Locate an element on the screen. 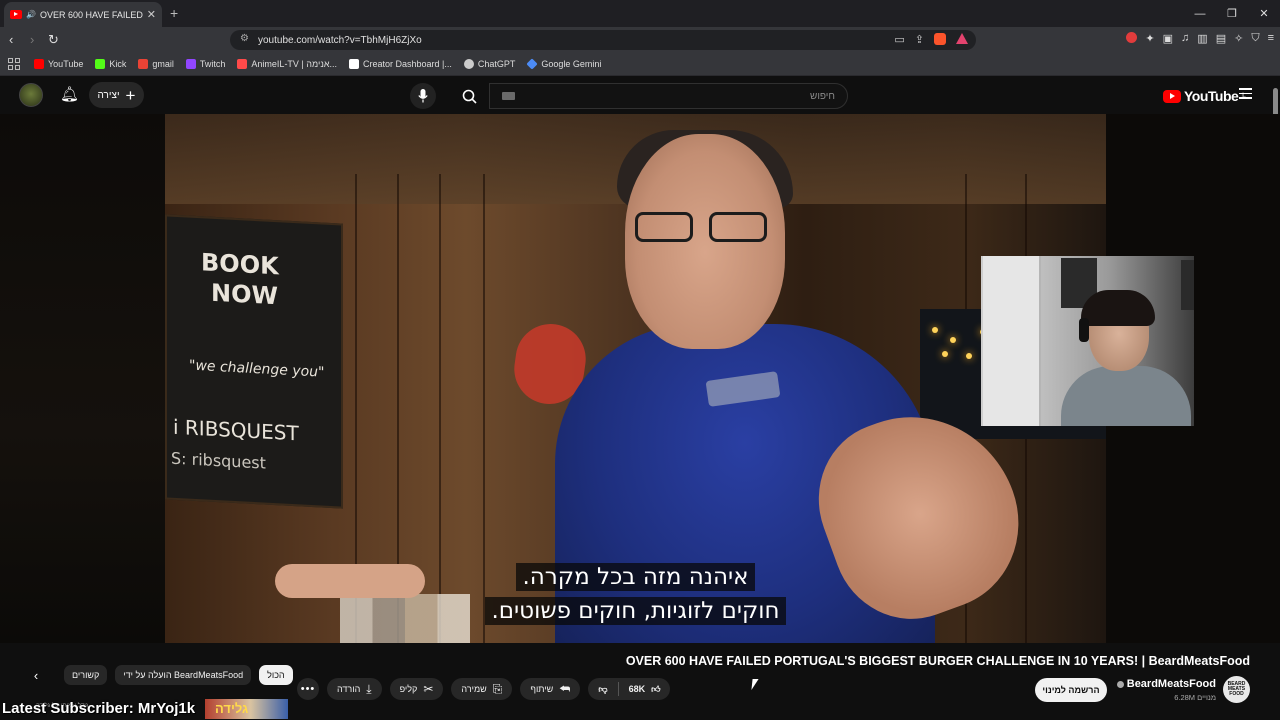  new-tab-button: + is located at coordinates (174, 13).